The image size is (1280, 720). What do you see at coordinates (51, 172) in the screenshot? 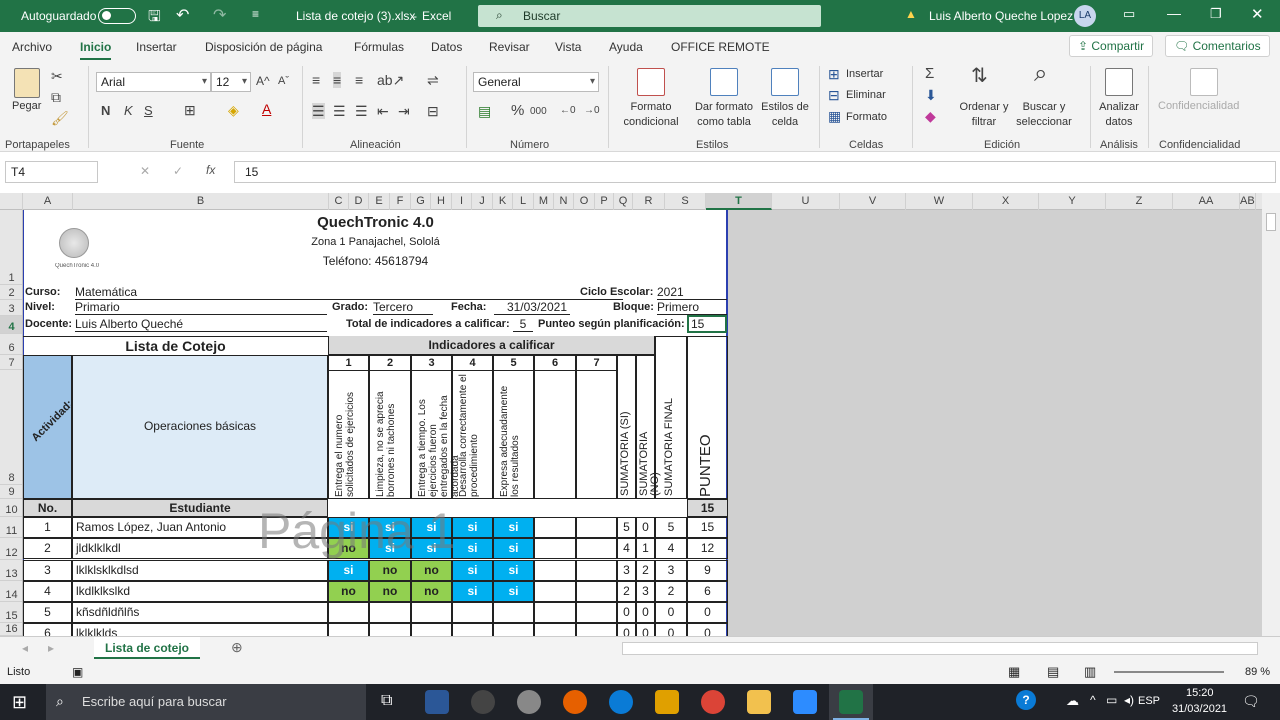
I see `name-box: T4` at bounding box center [51, 172].